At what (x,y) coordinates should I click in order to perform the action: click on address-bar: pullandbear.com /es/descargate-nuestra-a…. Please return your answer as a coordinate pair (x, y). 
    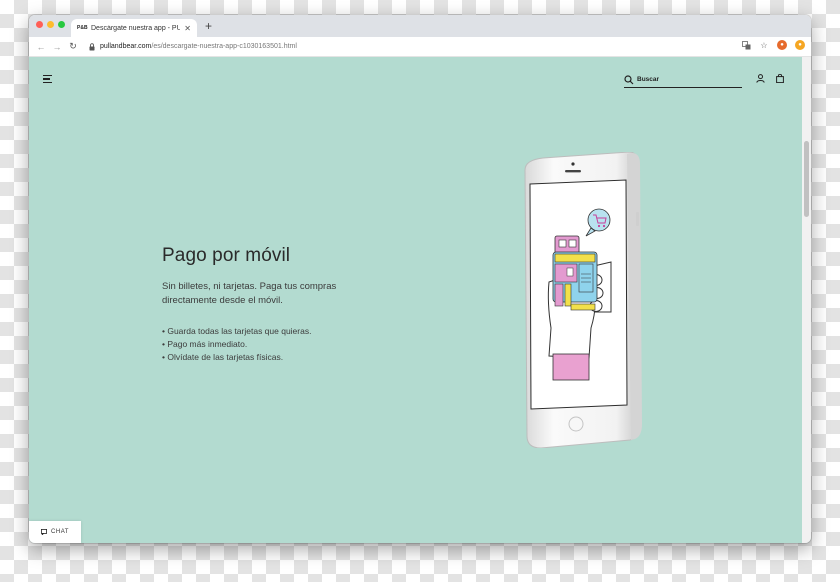
    Looking at the image, I should click on (193, 46).